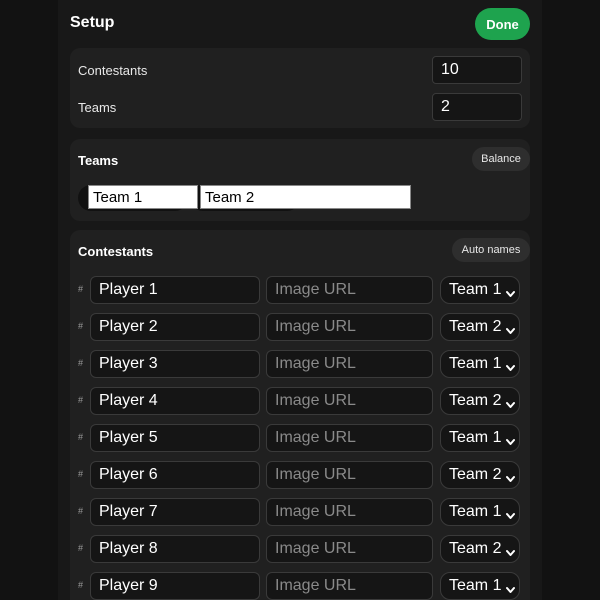  I want to click on team-name-input-1: Team 1, so click(143, 197).